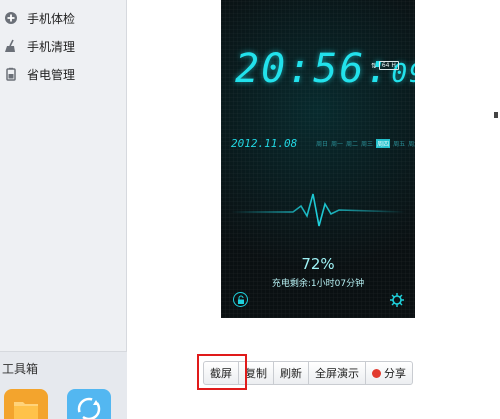 The image size is (500, 419). I want to click on broom-icon, so click(11, 46).